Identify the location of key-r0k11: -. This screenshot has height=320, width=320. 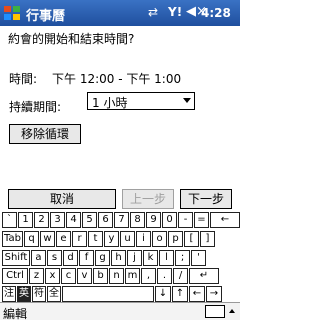
(185, 220).